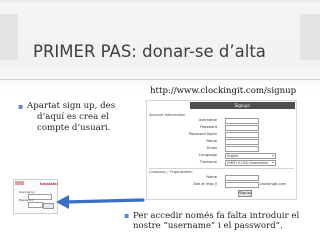 The height and width of the screenshot is (240, 320). What do you see at coordinates (202, 134) in the screenshot?
I see `password-again-label: Password Again` at bounding box center [202, 134].